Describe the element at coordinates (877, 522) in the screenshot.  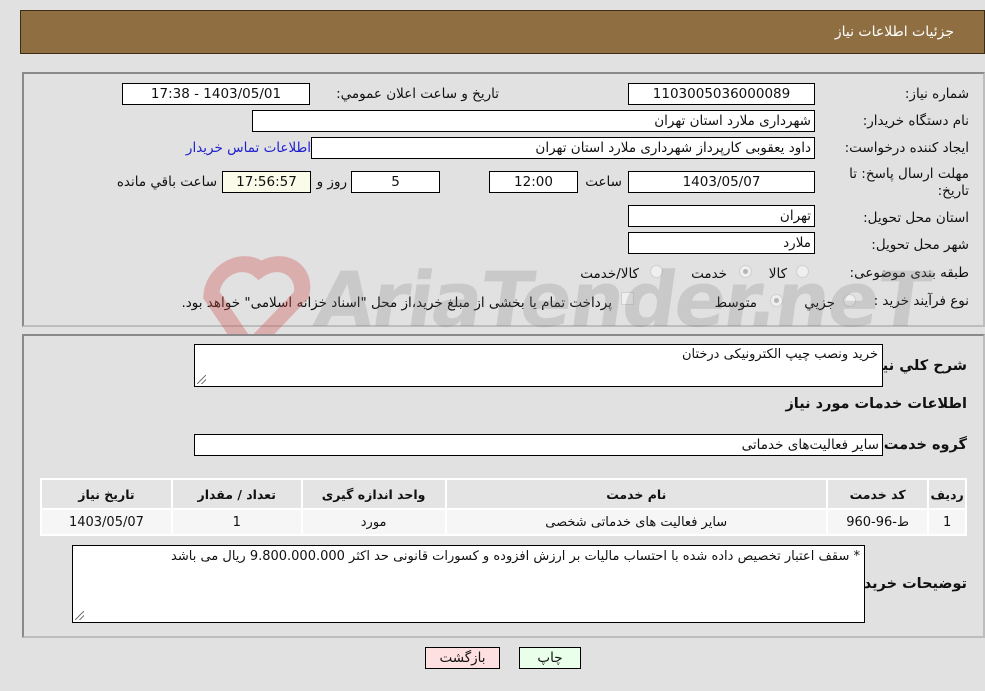
I see `cell-service-code: ط-96-960` at that location.